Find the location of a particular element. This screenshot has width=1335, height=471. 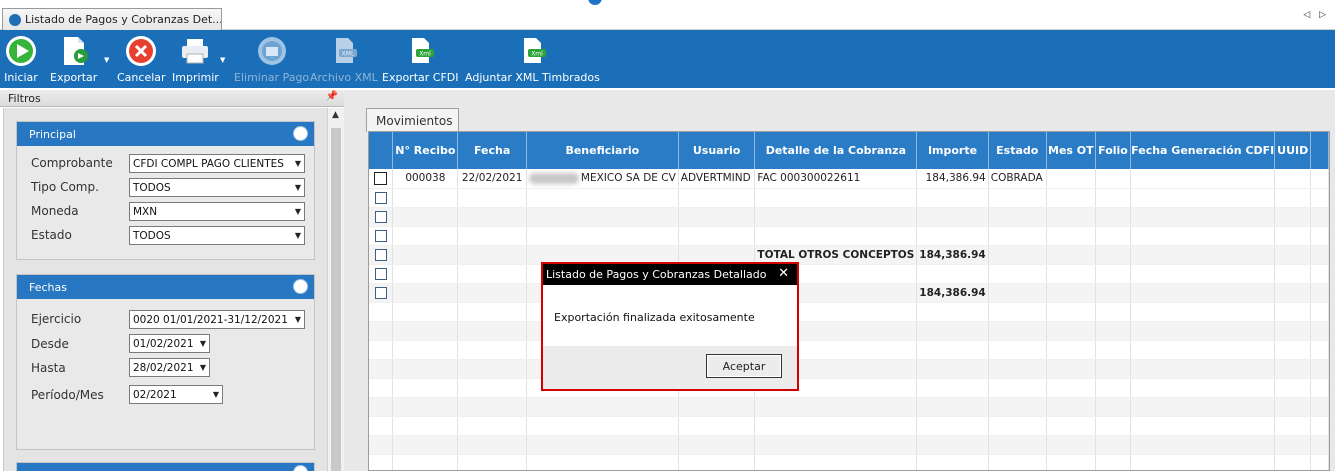

desde-label: Desde is located at coordinates (50, 344).